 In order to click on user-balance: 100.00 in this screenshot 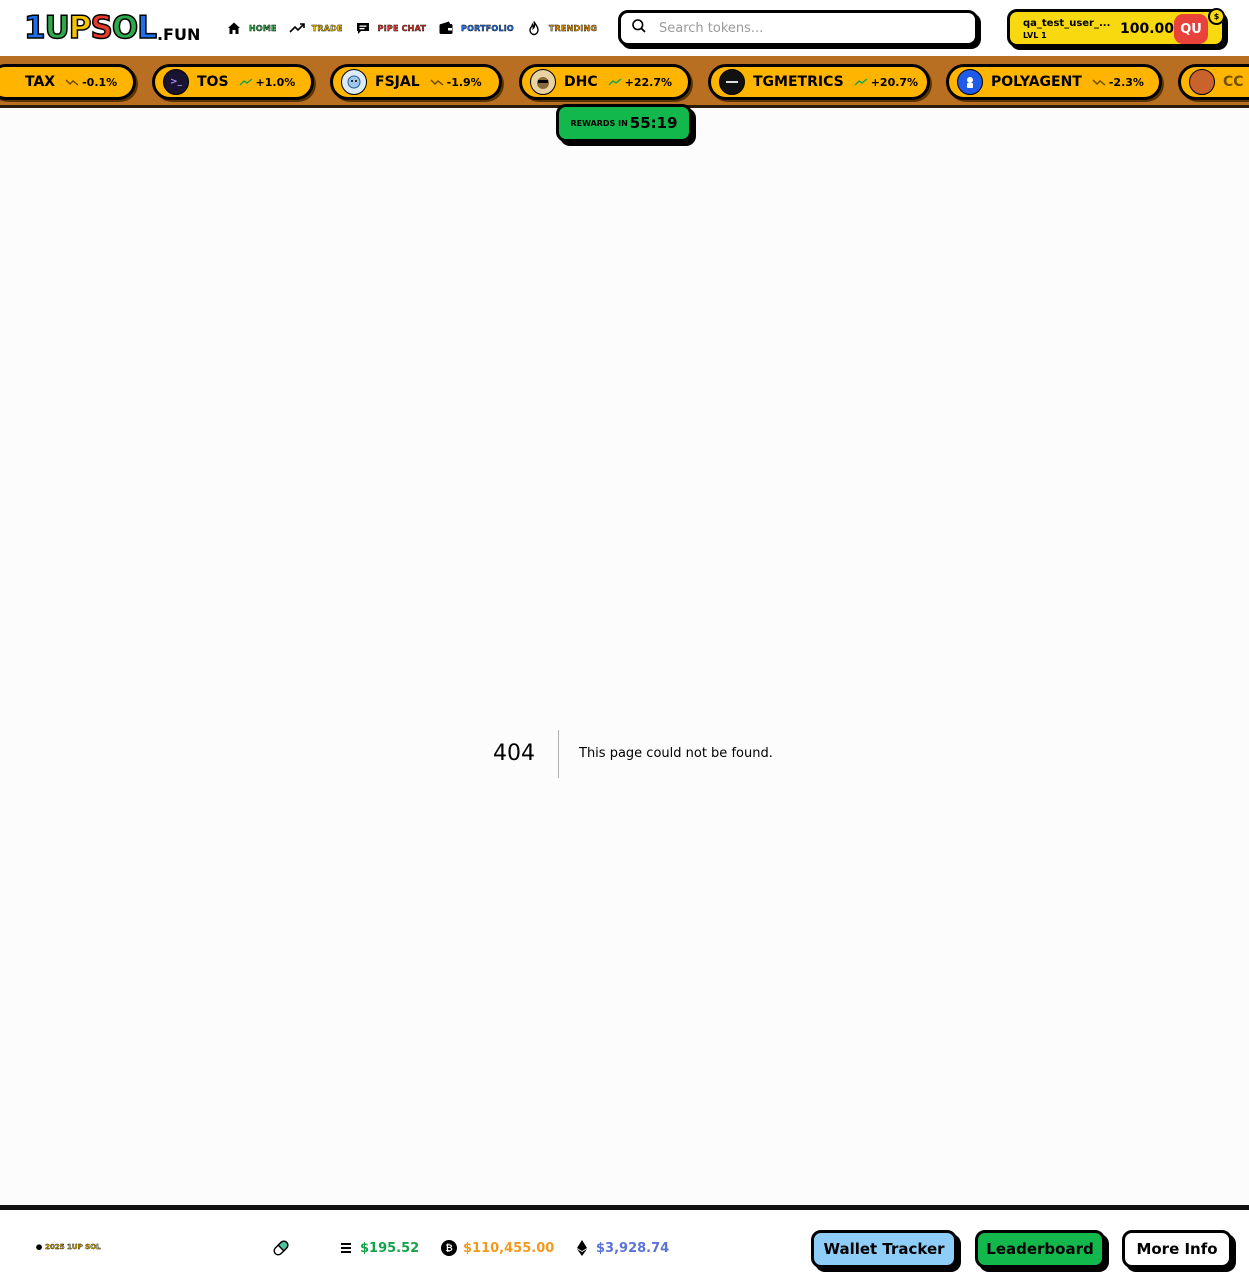, I will do `click(1147, 29)`.